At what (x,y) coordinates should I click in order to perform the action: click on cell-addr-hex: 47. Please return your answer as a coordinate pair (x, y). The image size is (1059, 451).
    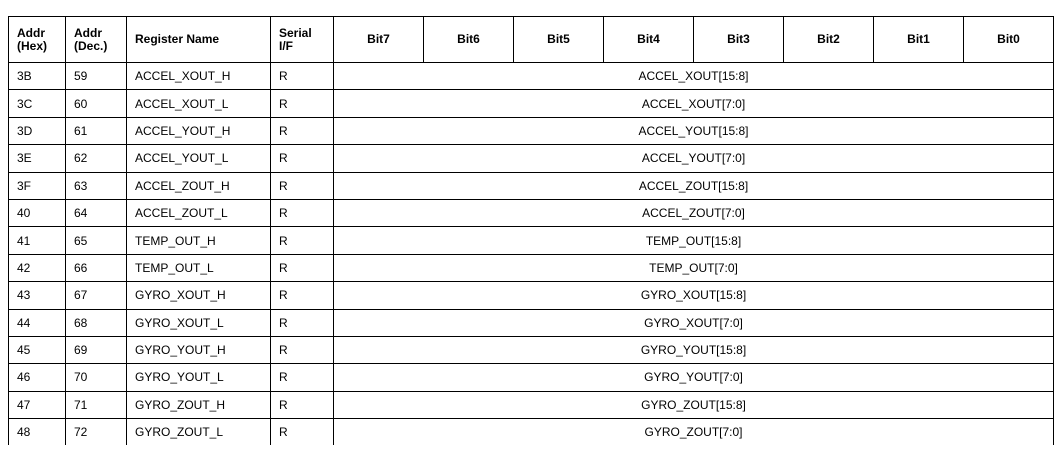
    Looking at the image, I should click on (37, 405).